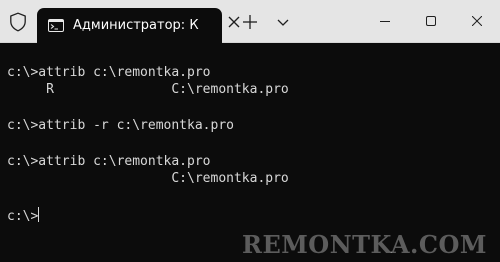 This screenshot has height=262, width=500. What do you see at coordinates (39, 214) in the screenshot?
I see `text-cursor` at bounding box center [39, 214].